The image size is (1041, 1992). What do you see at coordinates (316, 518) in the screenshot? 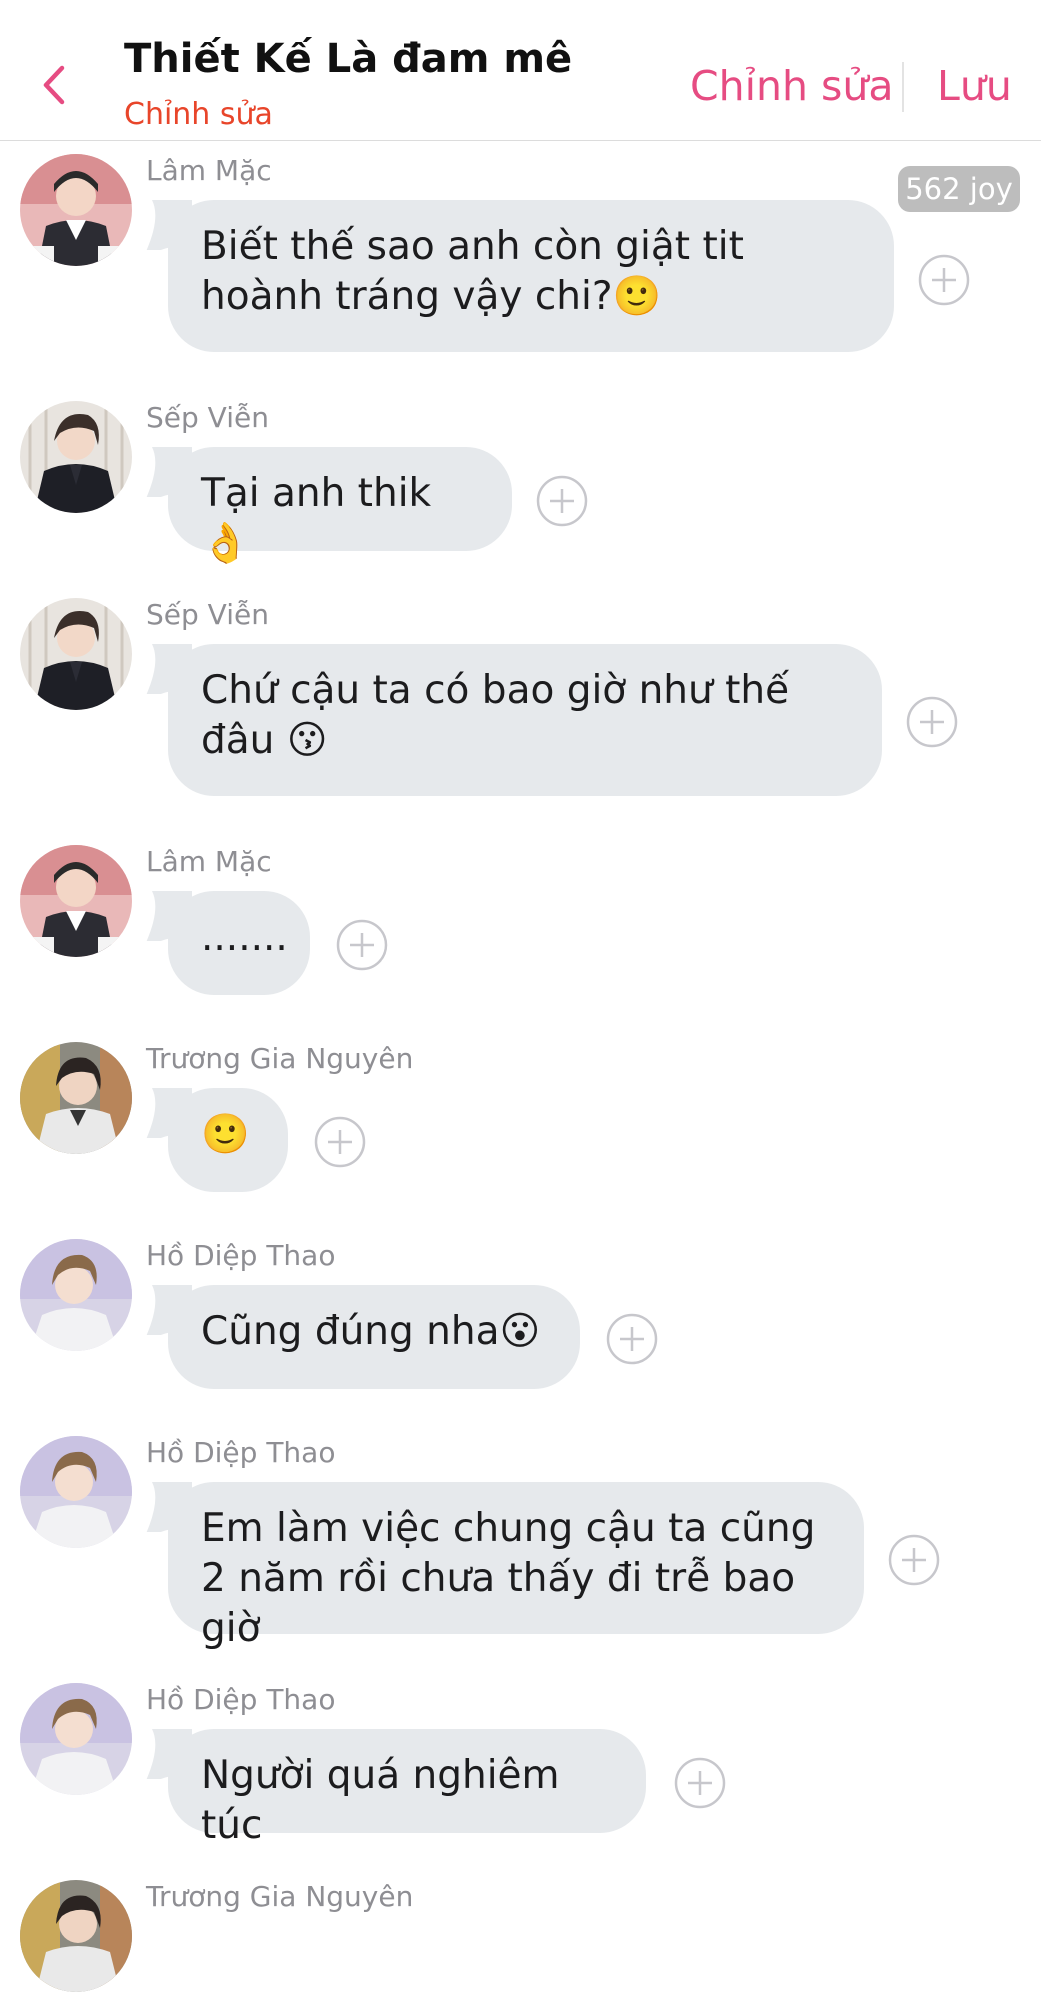
I see `message-text: Tại anh thik 👌` at bounding box center [316, 518].